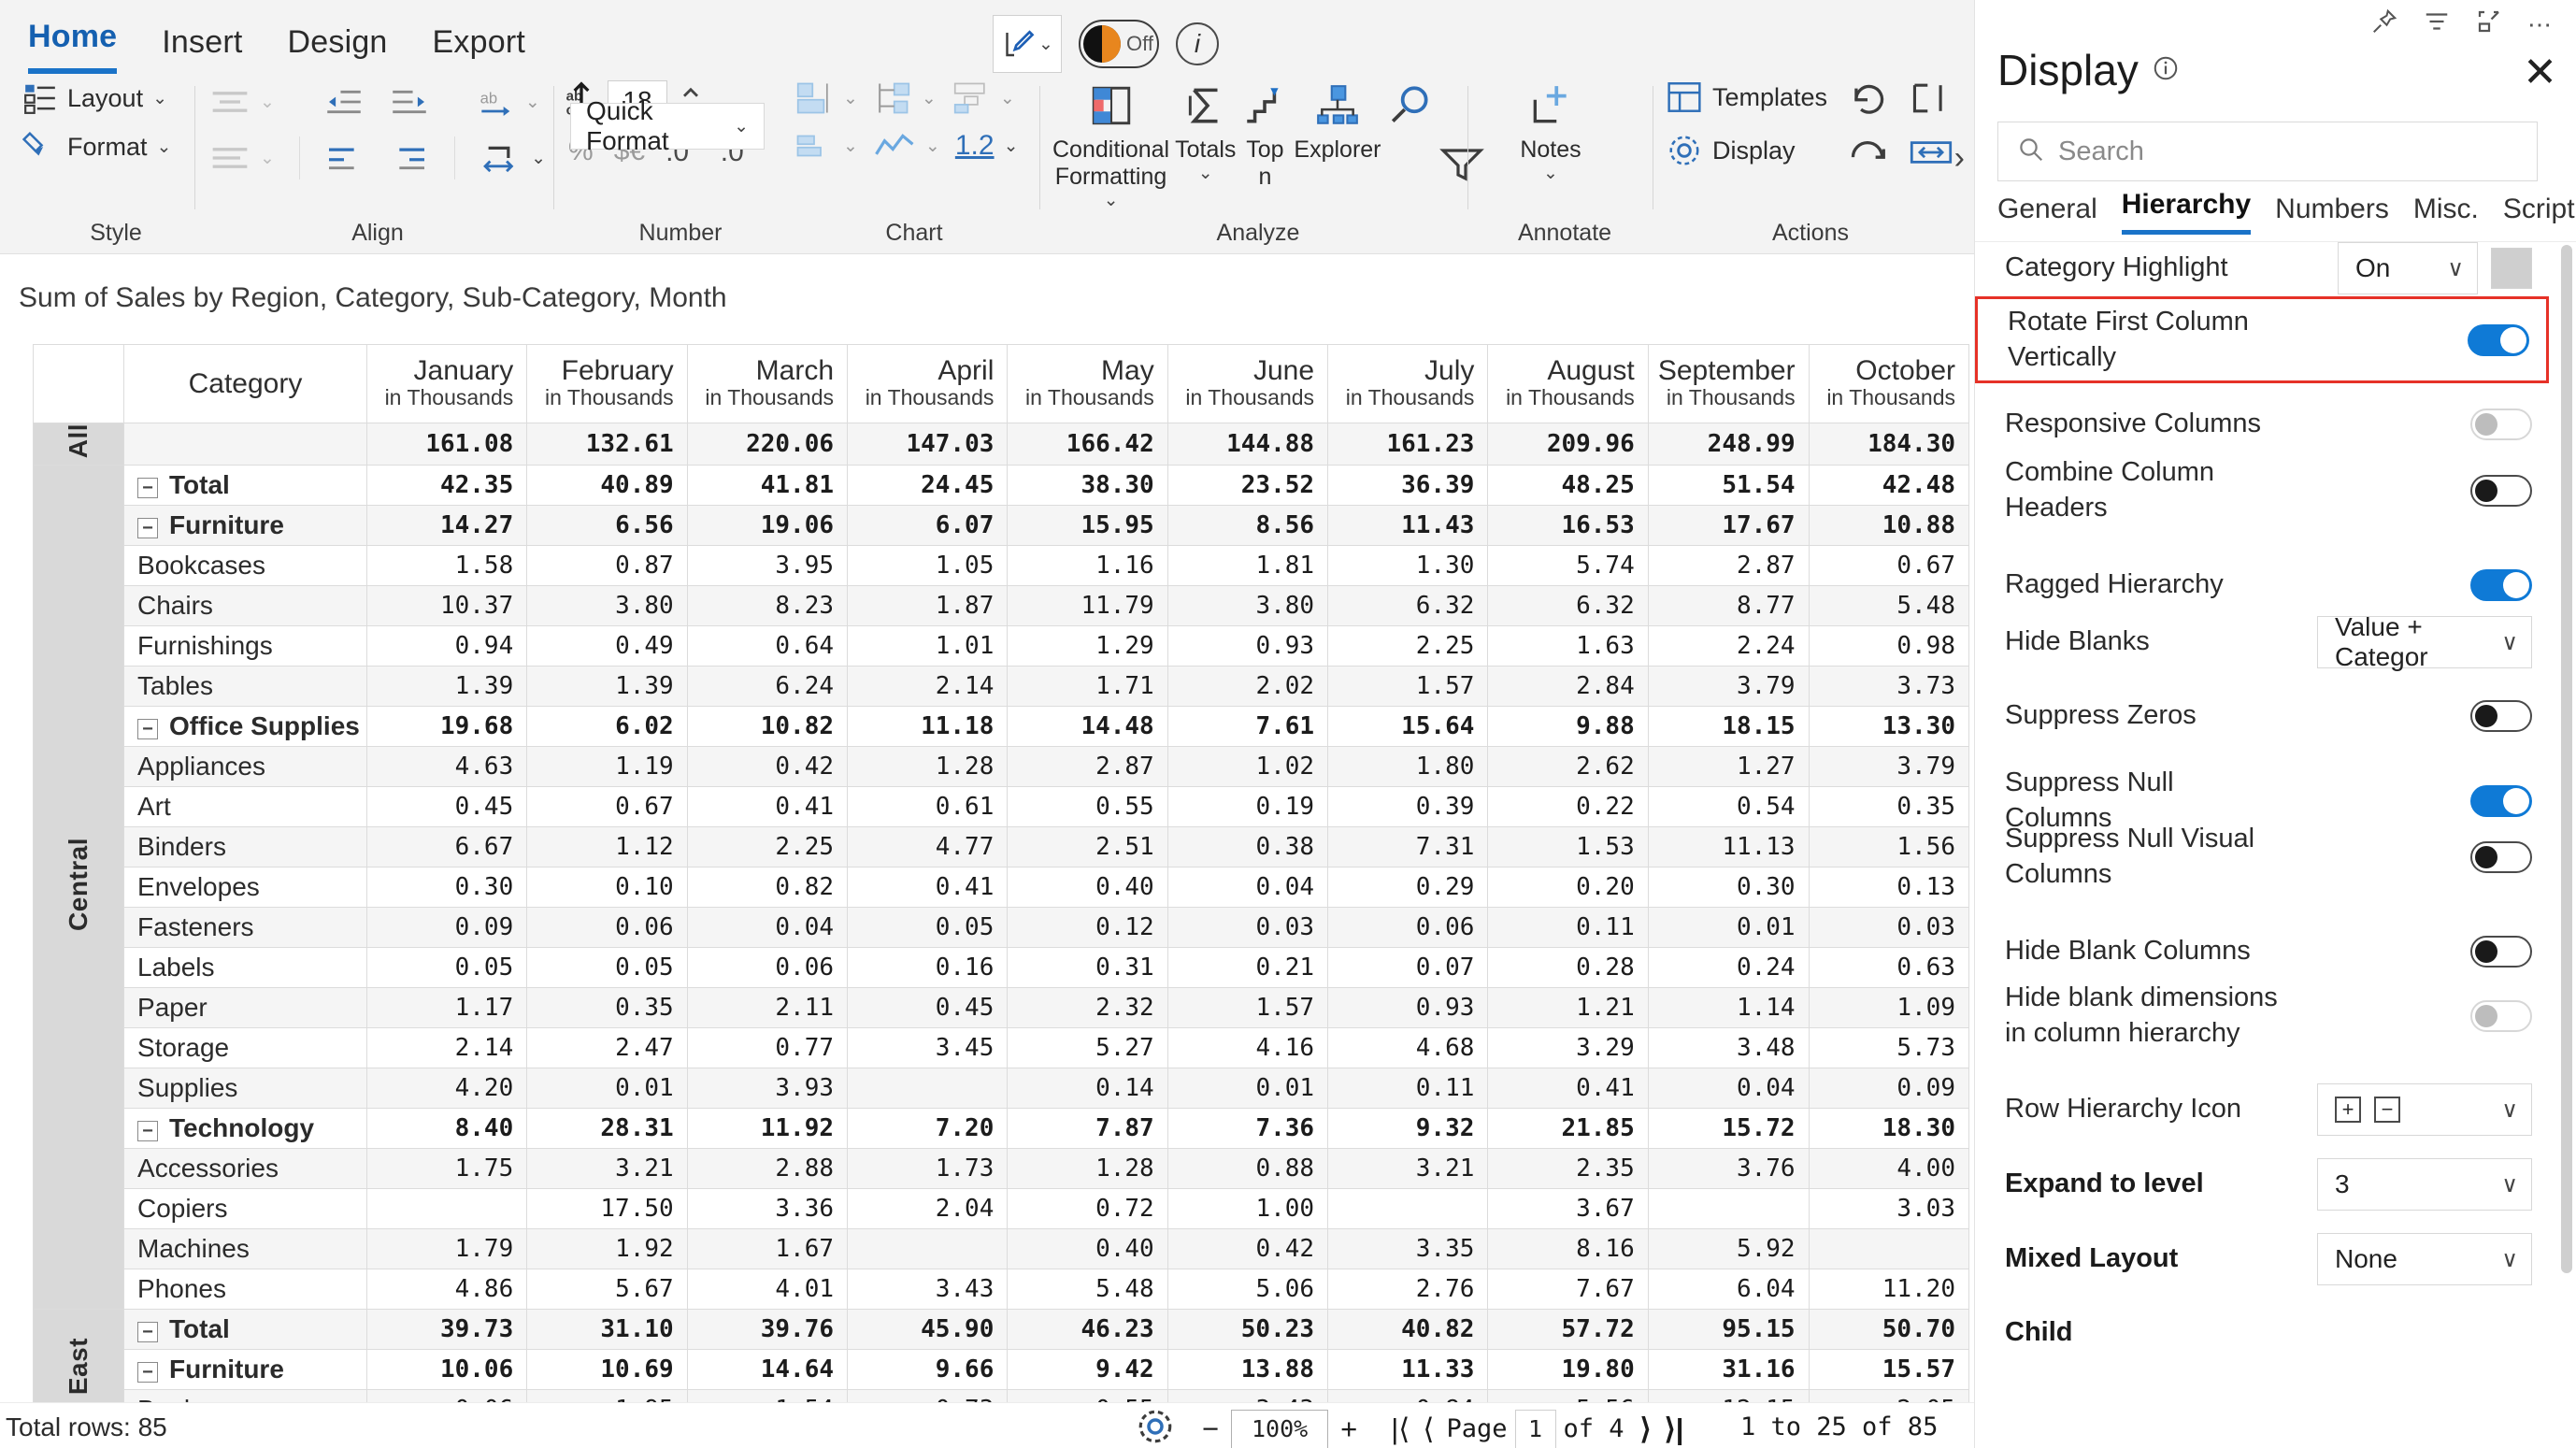  What do you see at coordinates (928, 1209) in the screenshot?
I see `table-cell-value: 2.04` at bounding box center [928, 1209].